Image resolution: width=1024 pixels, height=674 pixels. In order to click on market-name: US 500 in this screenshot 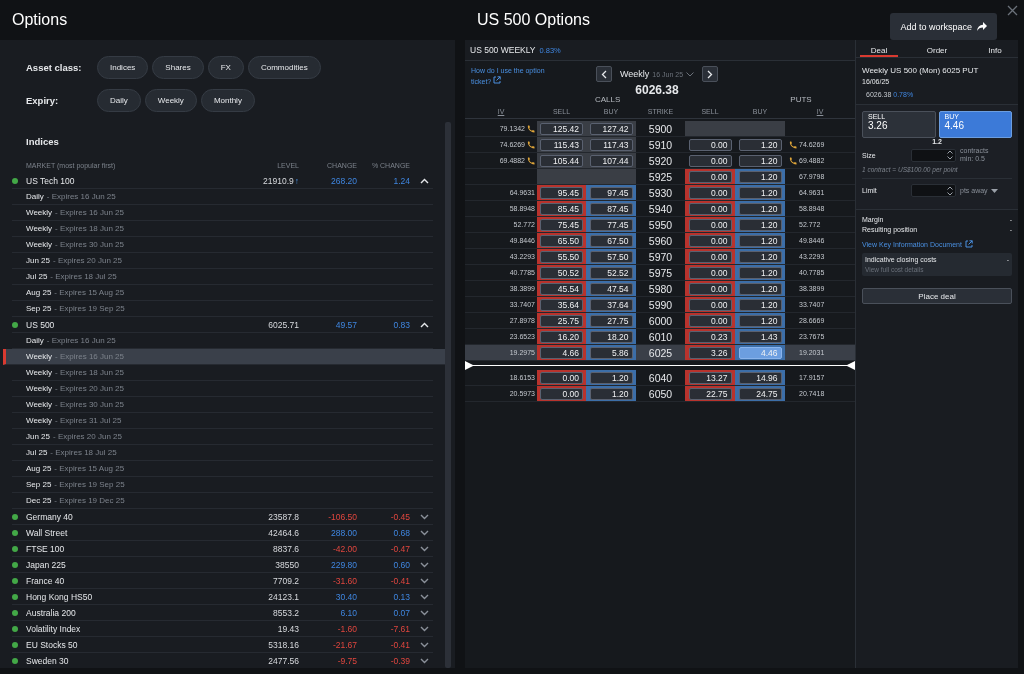, I will do `click(126, 324)`.